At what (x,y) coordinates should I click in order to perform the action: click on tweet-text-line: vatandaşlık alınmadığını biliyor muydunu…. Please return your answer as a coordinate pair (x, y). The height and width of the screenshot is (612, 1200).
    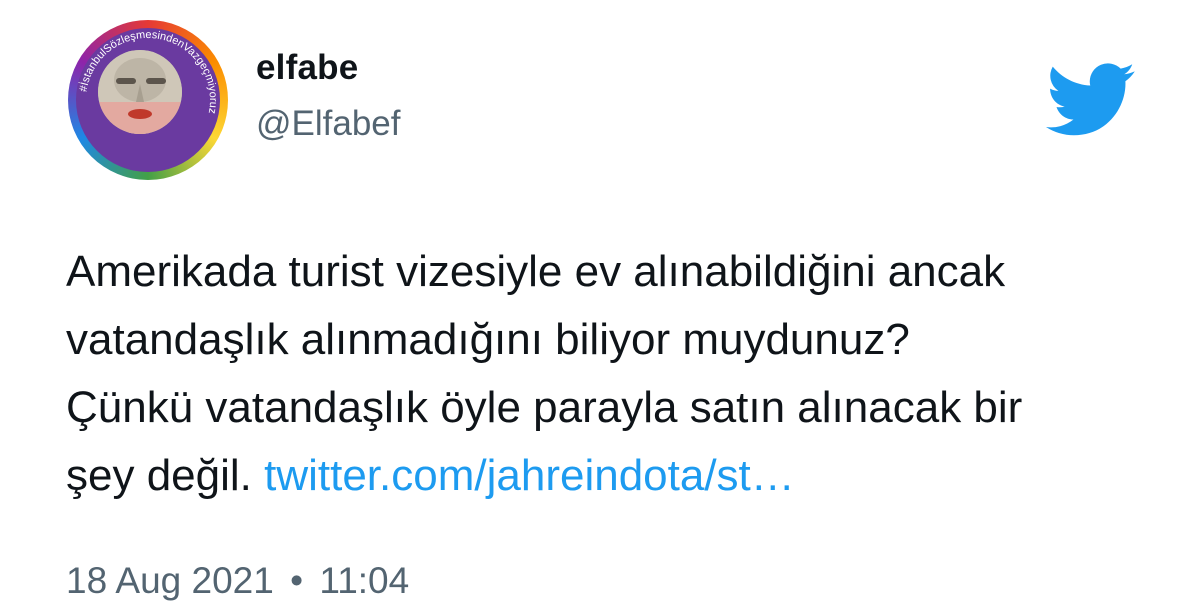
    Looking at the image, I should click on (488, 339).